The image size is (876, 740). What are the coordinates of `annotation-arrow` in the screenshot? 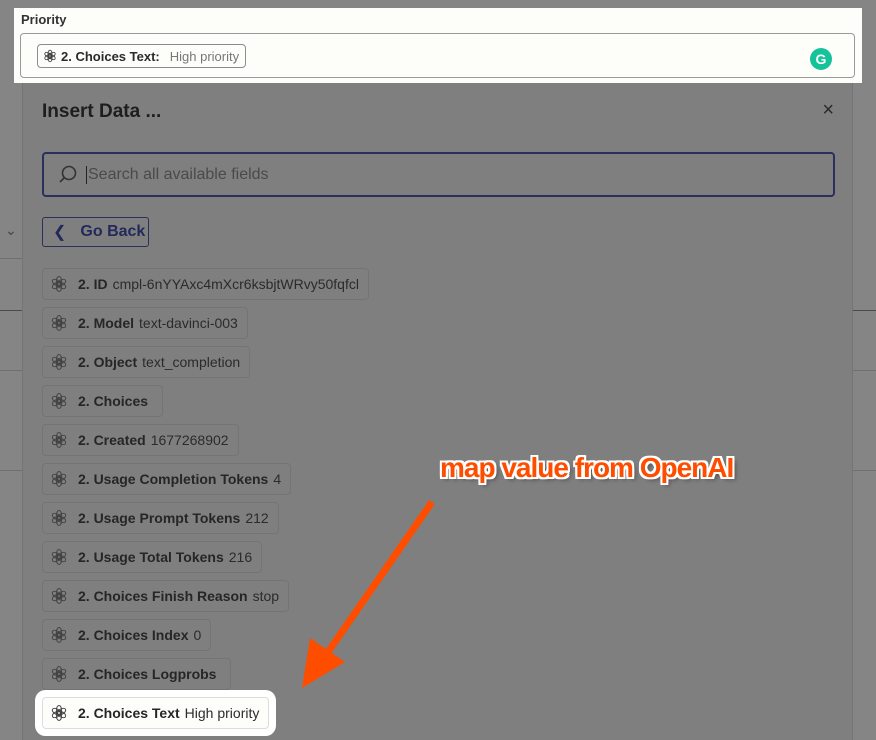 It's located at (368, 594).